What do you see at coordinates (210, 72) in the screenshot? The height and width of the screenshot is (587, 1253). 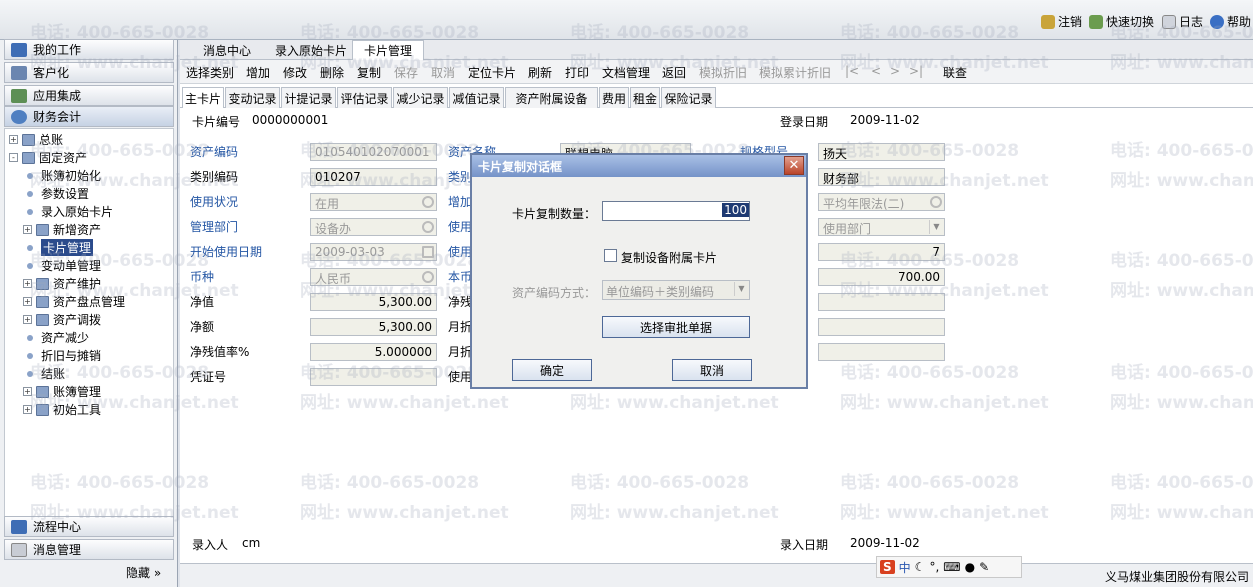 I see `toolbar-item: 选择类别` at bounding box center [210, 72].